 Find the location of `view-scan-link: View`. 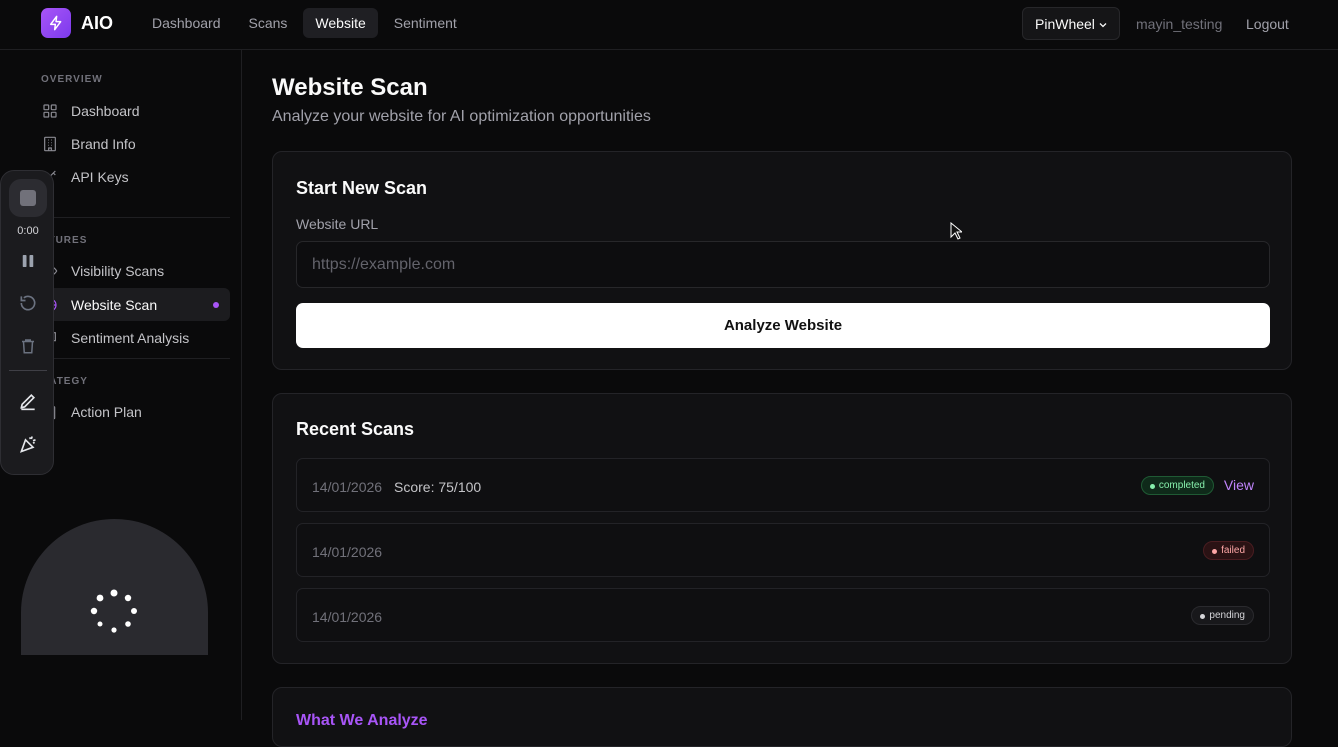

view-scan-link: View is located at coordinates (1239, 485).